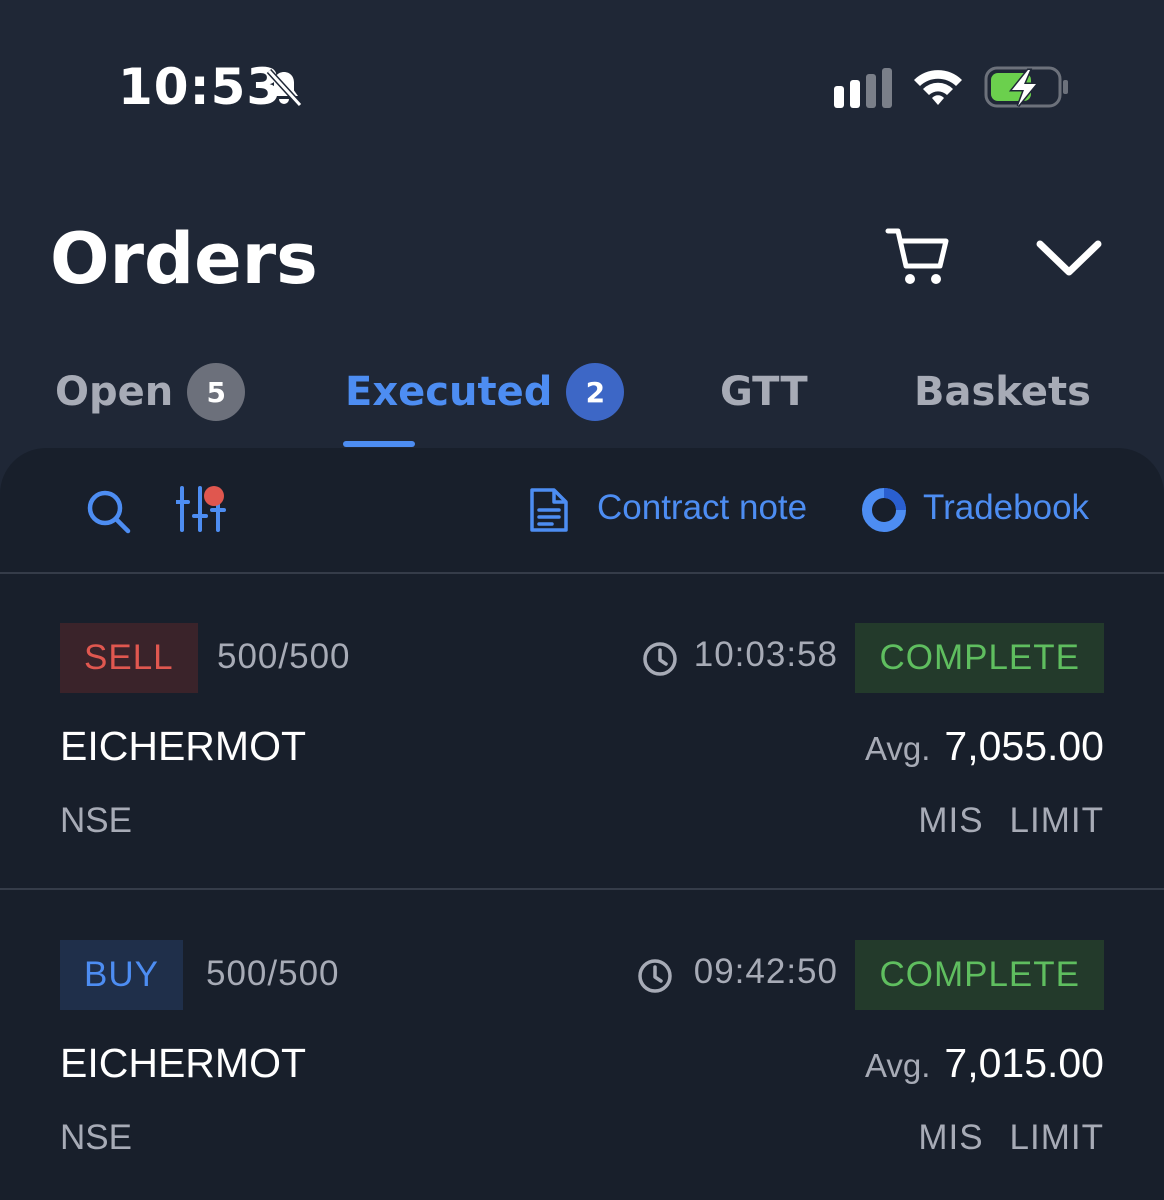  I want to click on cart-icon, so click(917, 257).